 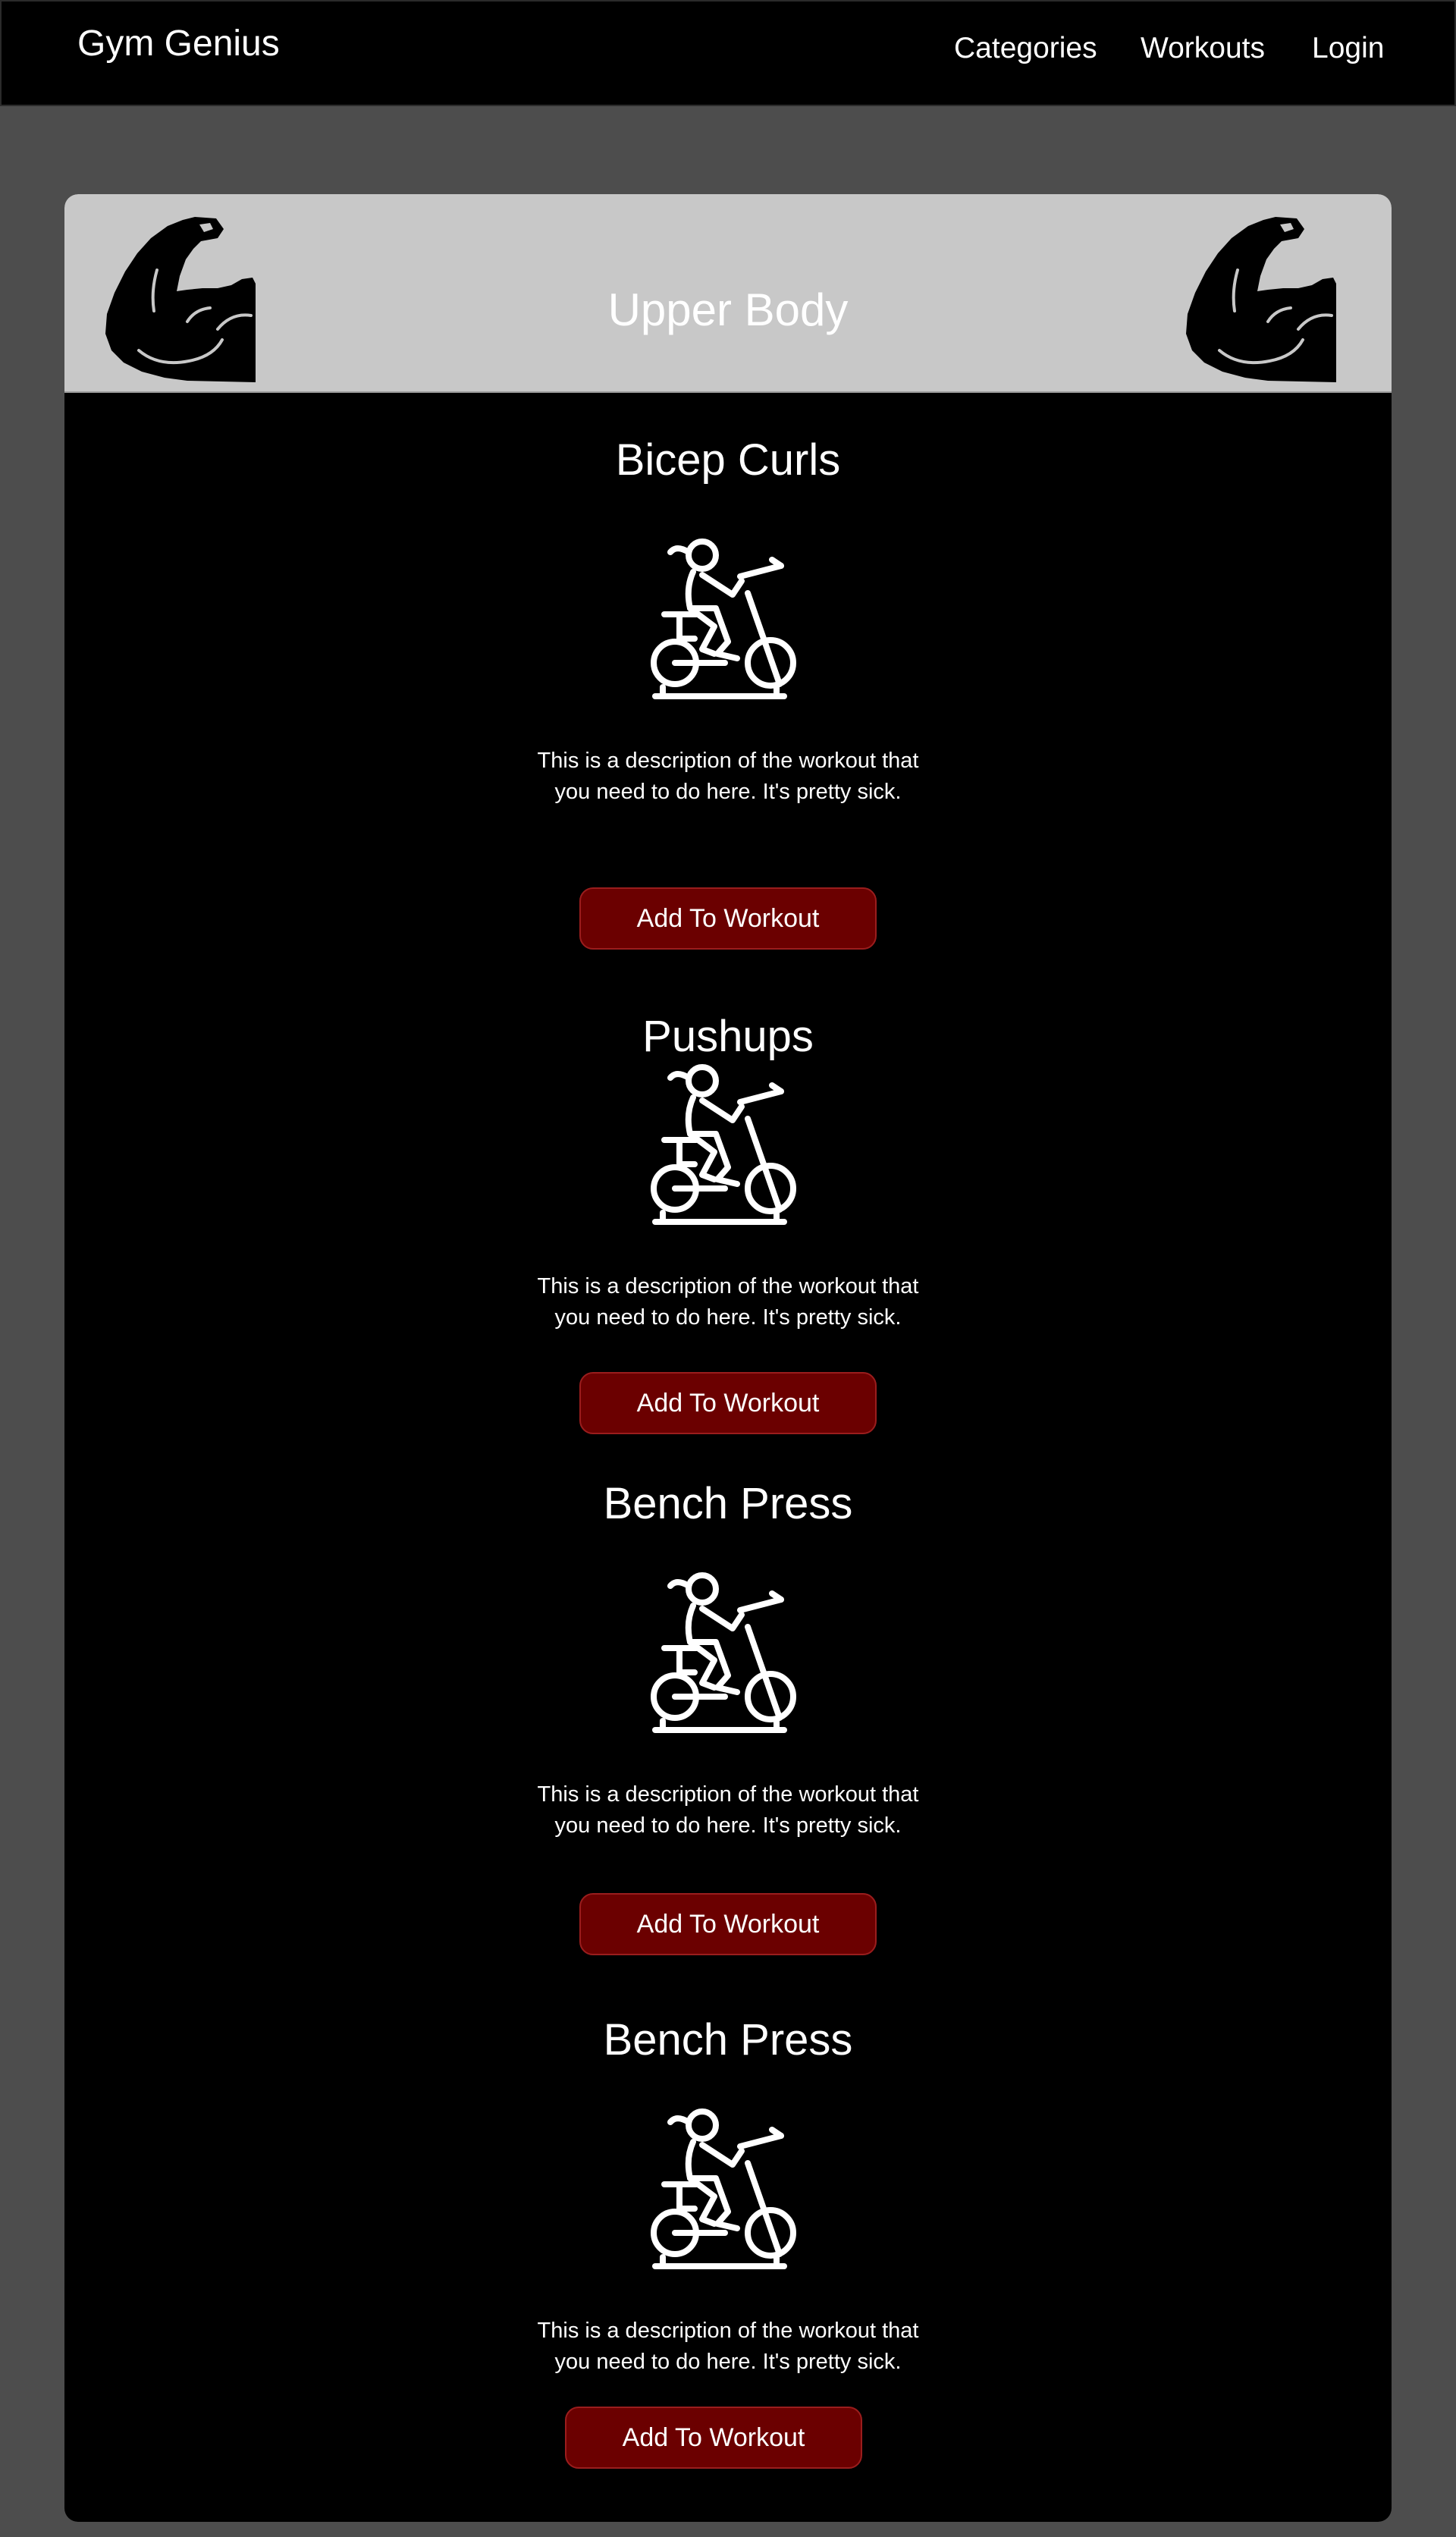 What do you see at coordinates (1203, 48) in the screenshot?
I see `nav-link-workouts: Workouts` at bounding box center [1203, 48].